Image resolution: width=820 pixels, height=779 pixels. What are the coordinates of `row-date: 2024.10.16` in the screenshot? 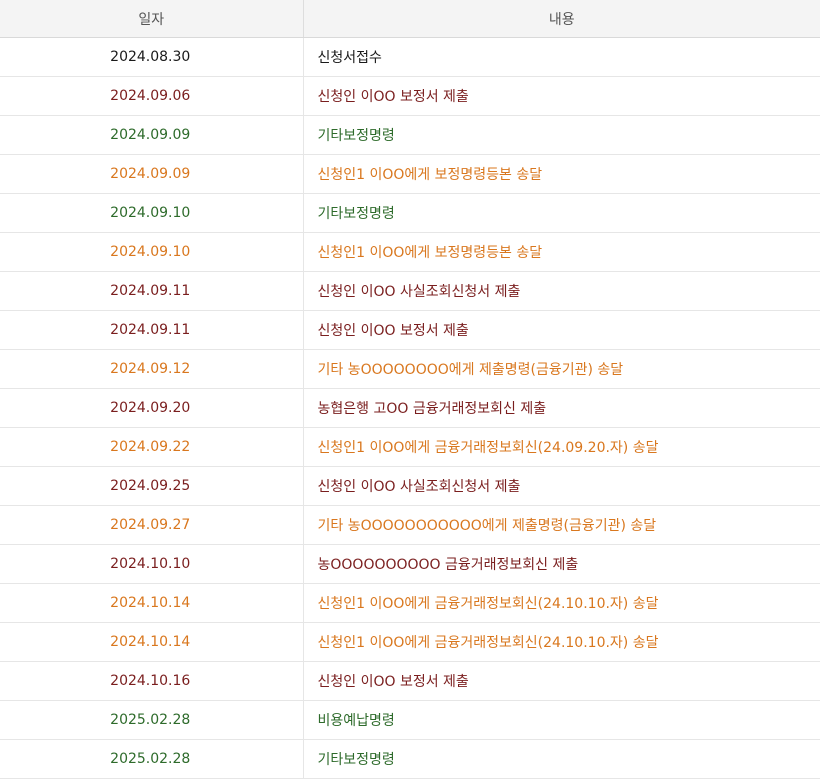 It's located at (150, 681).